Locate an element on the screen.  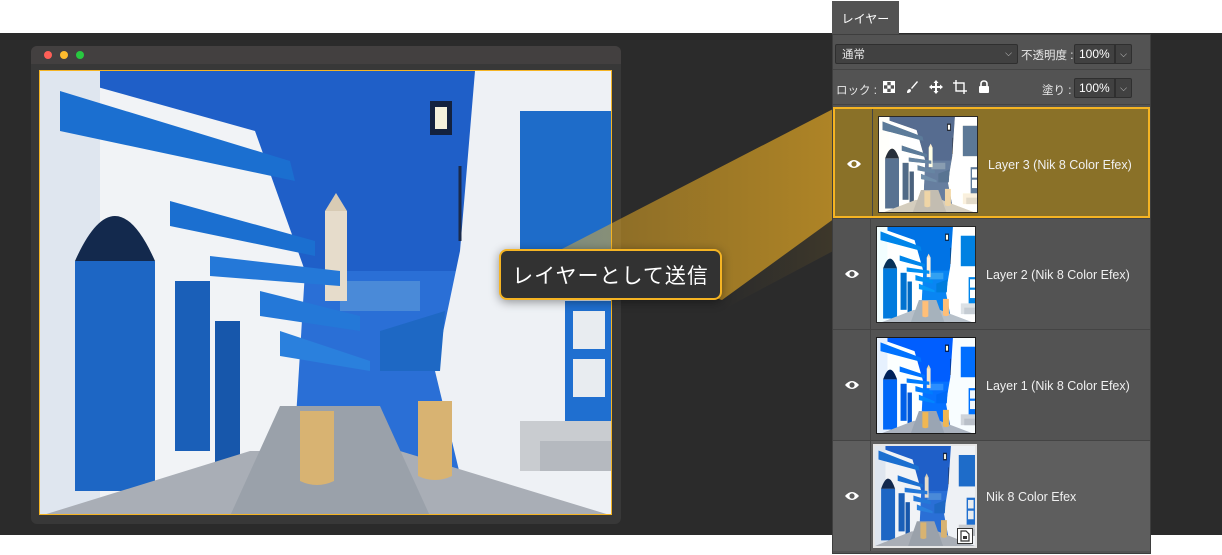
layer-row-layer-2: Layer 2 (Nik 8 Color Efex) is located at coordinates (991, 273).